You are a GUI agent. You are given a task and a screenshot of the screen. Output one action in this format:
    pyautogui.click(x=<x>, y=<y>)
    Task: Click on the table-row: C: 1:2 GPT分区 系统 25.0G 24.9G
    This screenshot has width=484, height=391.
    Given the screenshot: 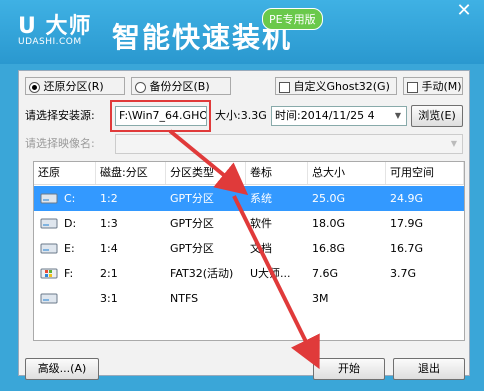 What is the action you would take?
    pyautogui.click(x=249, y=198)
    